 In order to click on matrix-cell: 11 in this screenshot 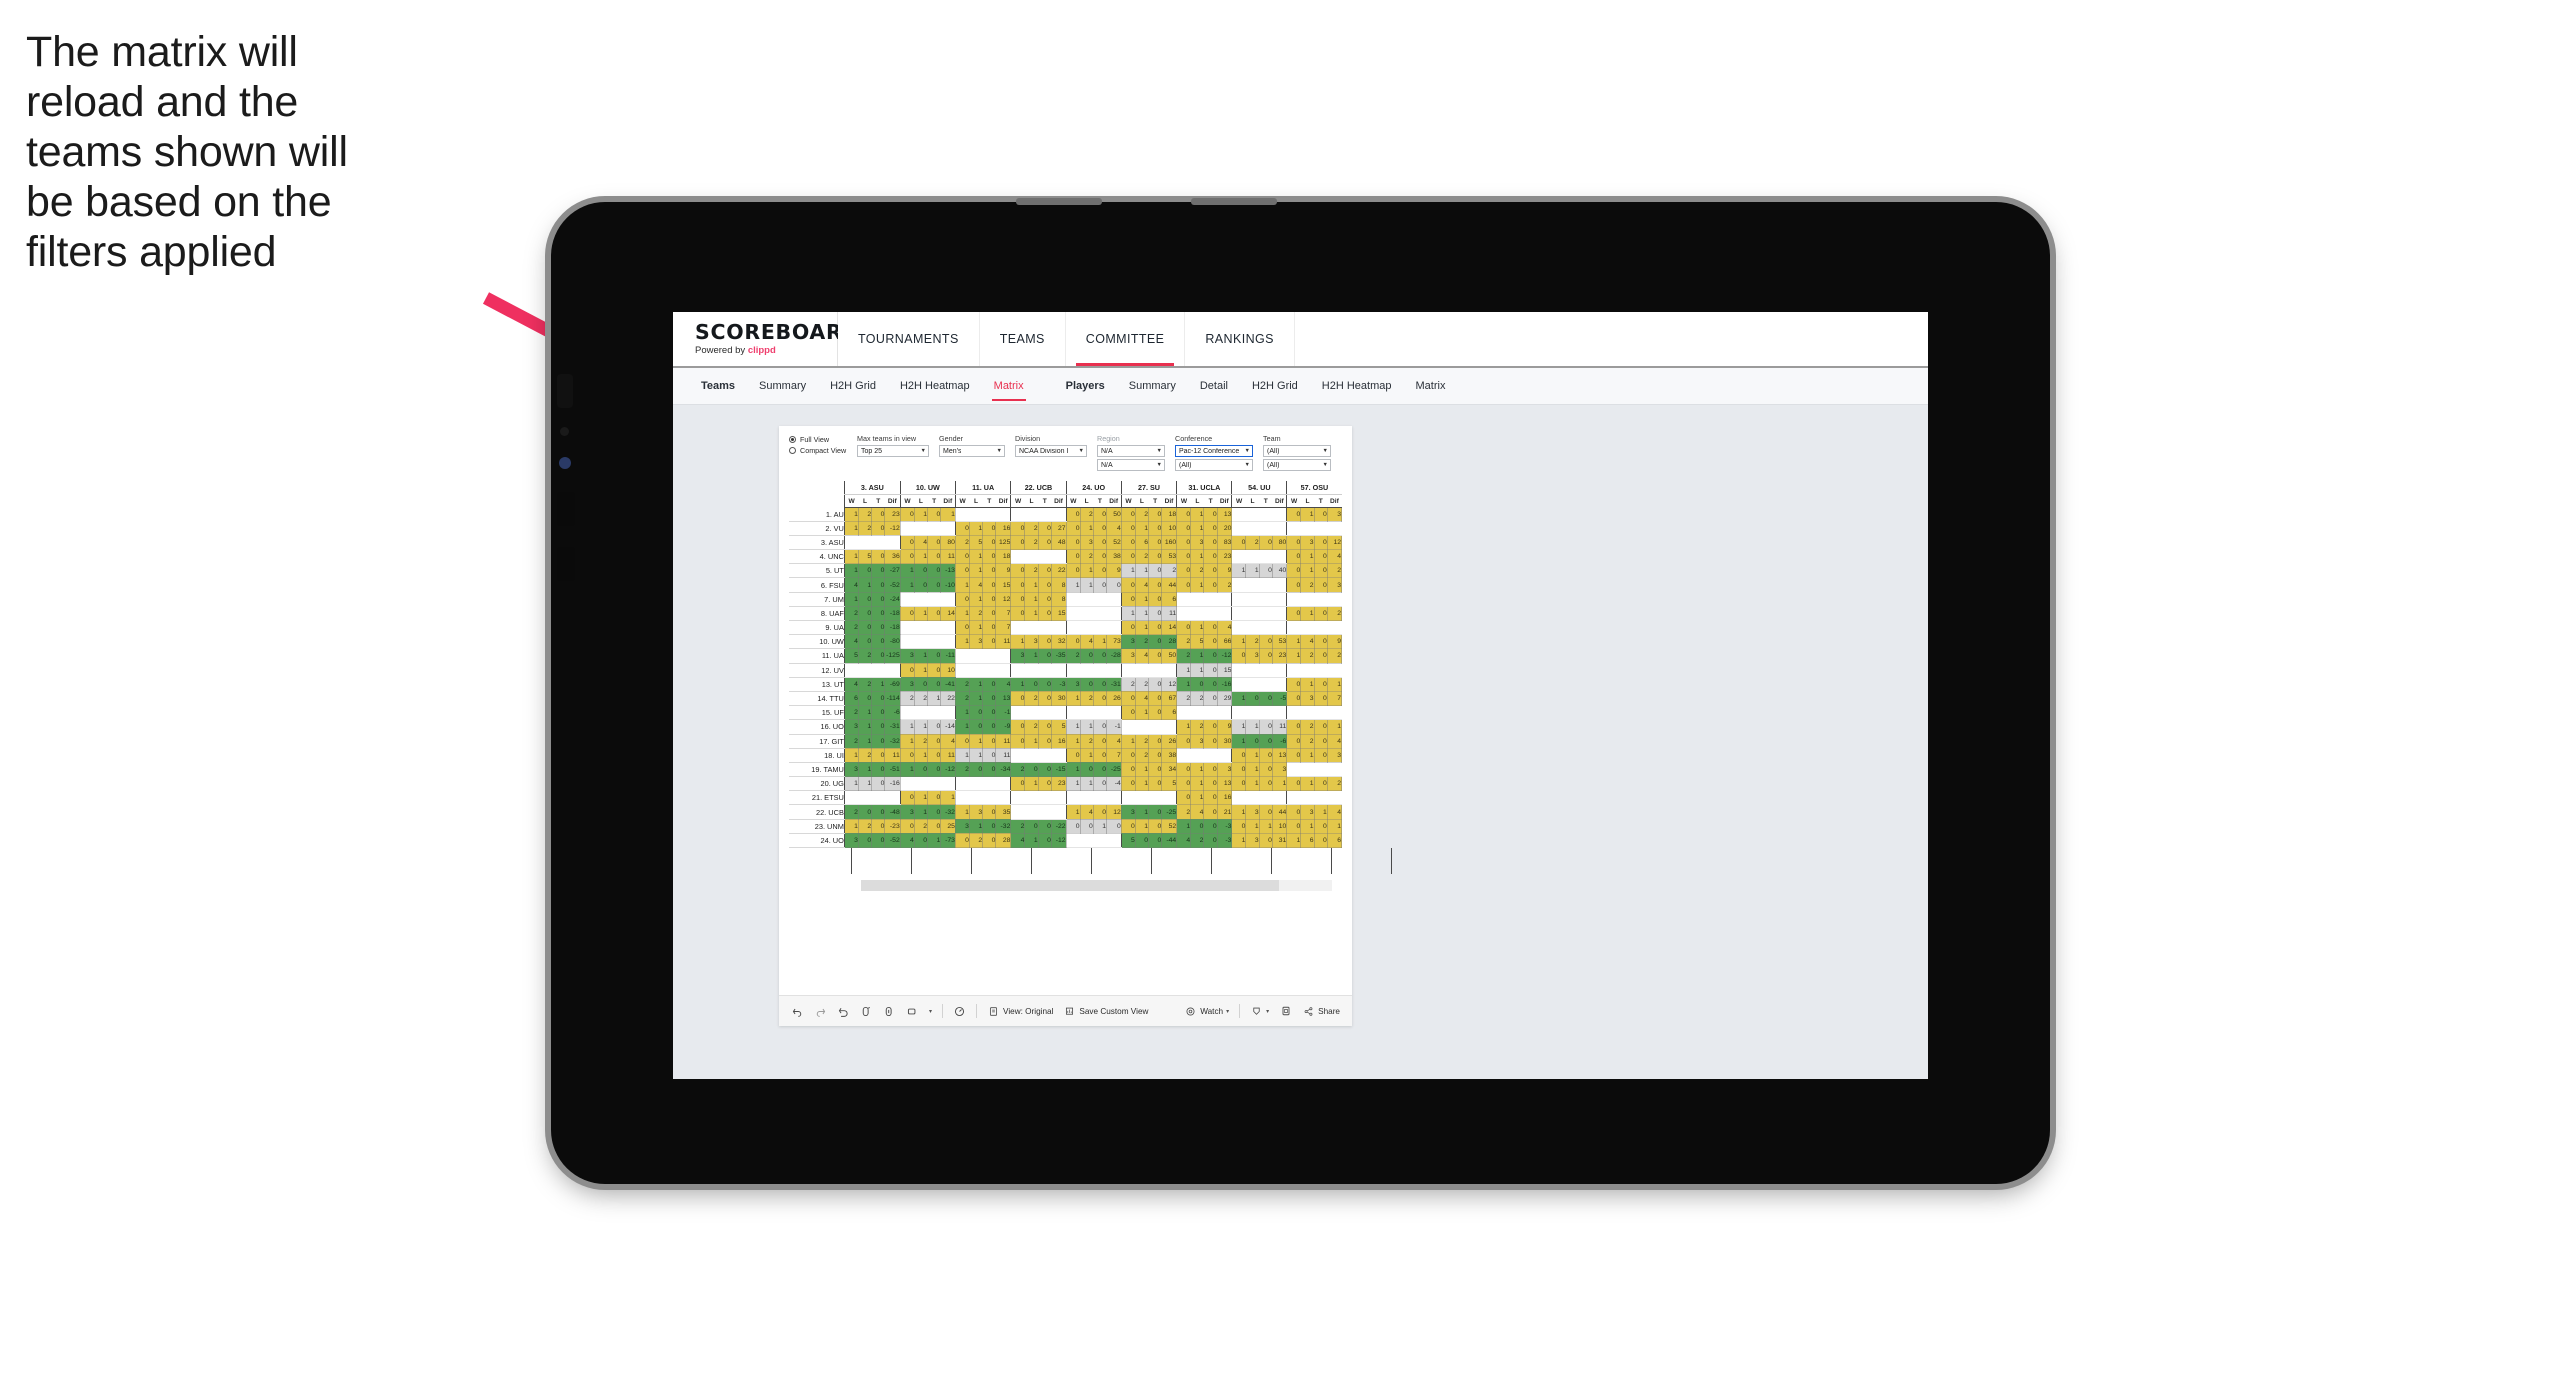, I will do `click(1169, 614)`.